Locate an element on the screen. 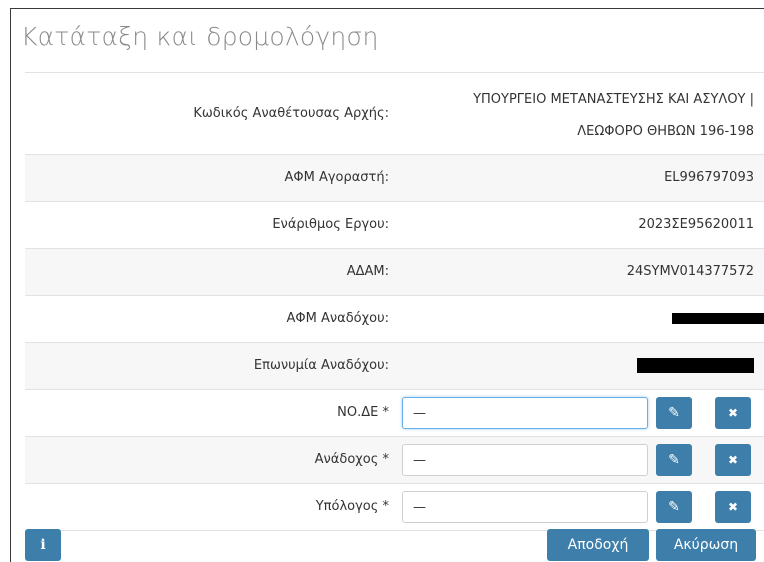  project-code-value: 2023ΣΕ95620011 is located at coordinates (696, 224).